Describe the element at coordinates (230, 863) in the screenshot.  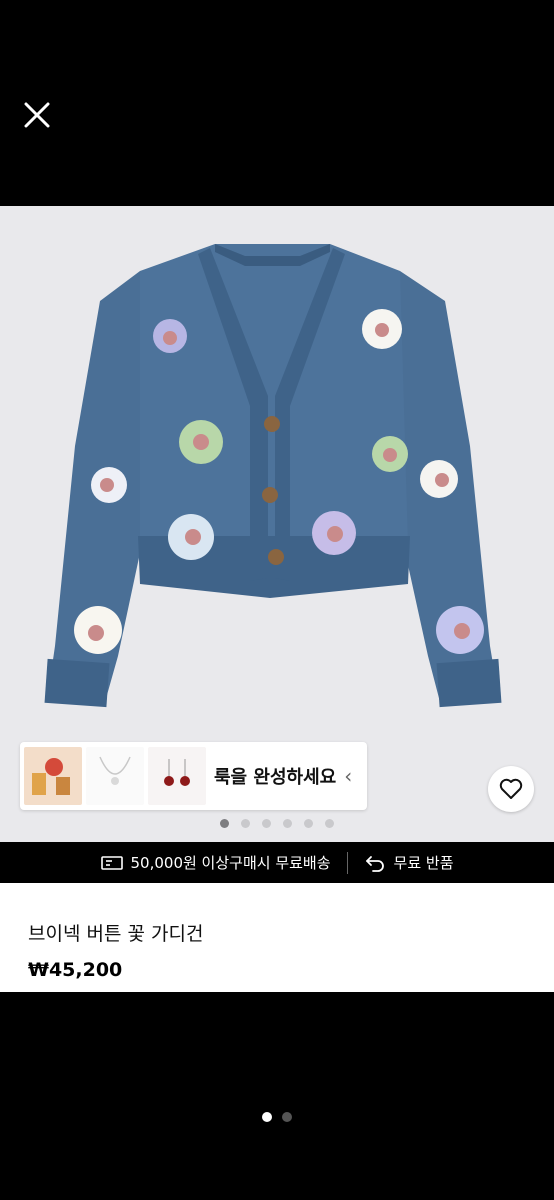
I see `free-shipping-text: 50,000원 이상구매시 무료배송` at that location.